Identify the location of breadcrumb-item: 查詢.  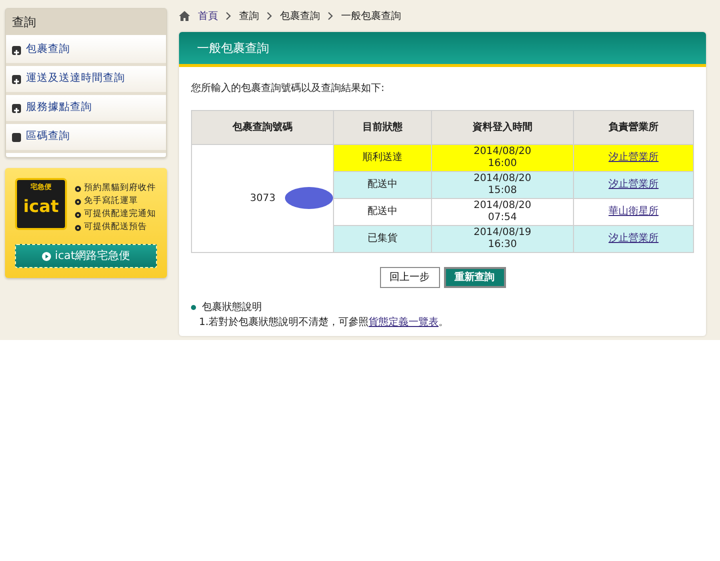
(249, 17).